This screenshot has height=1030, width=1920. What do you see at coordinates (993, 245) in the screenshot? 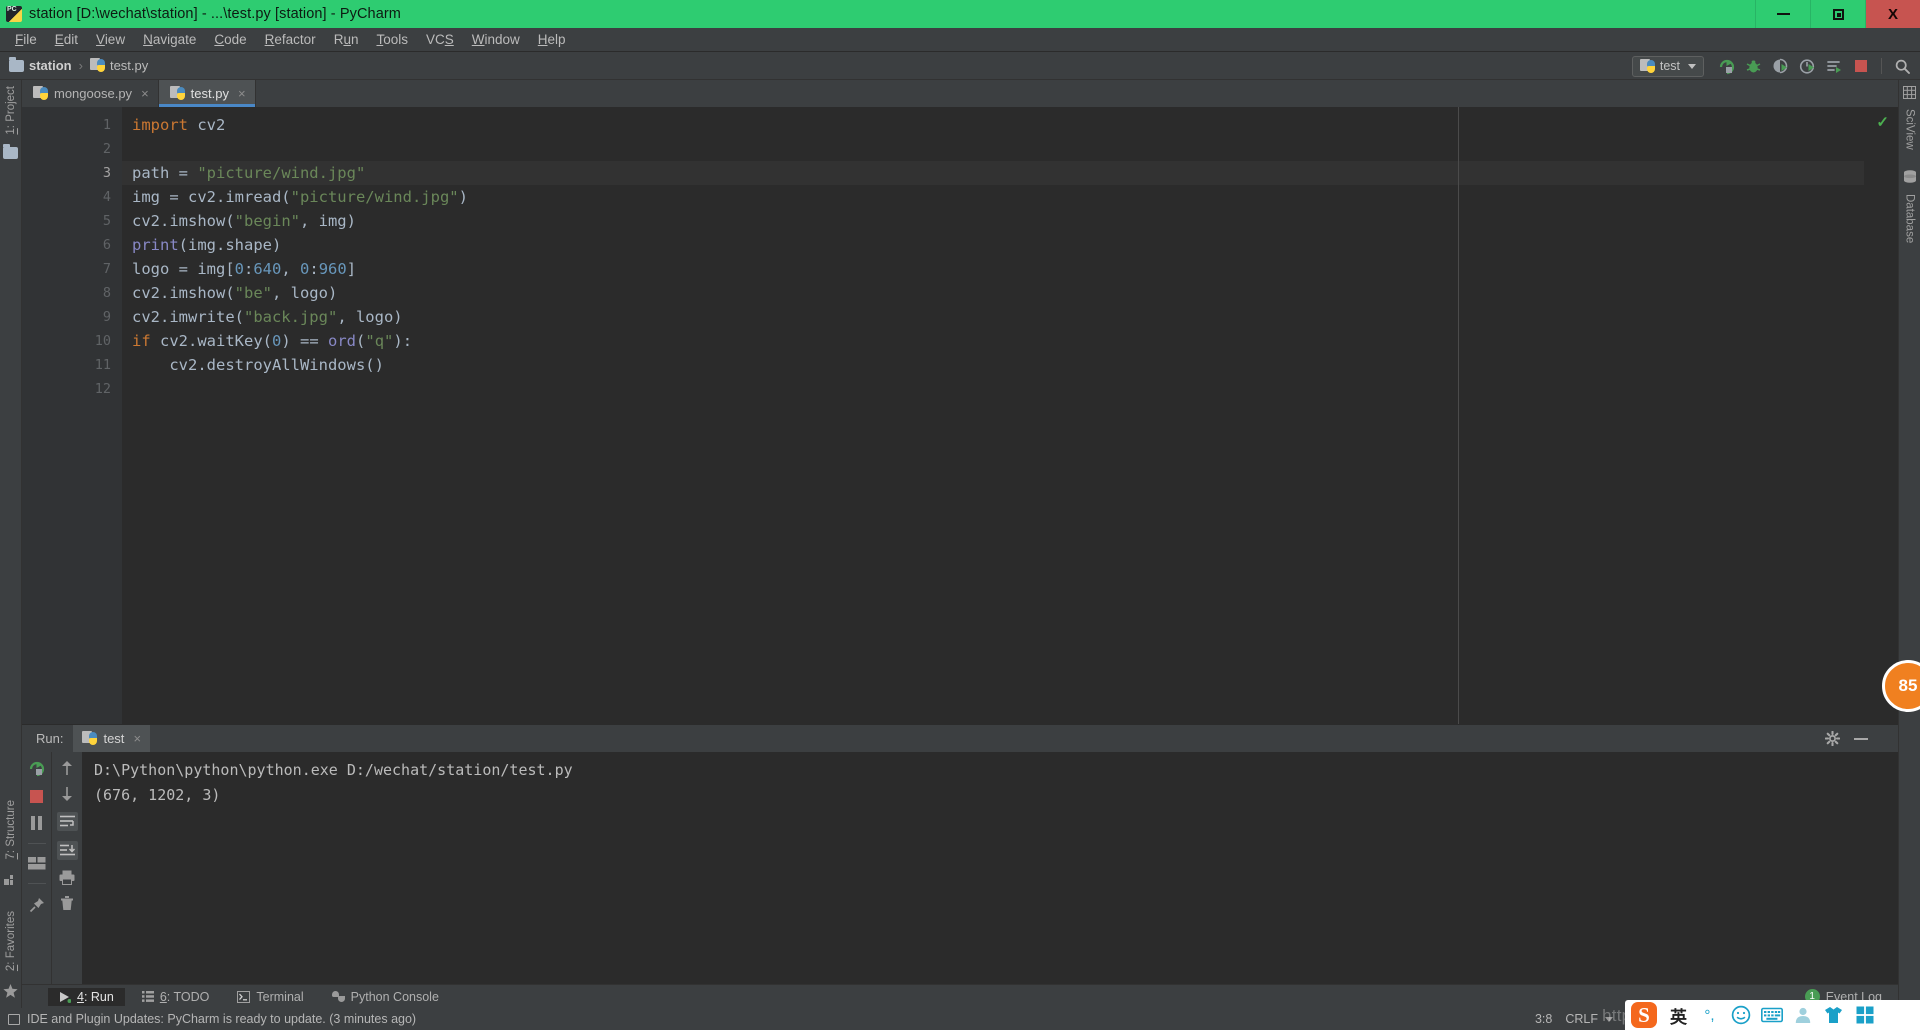
I see `code-line: print(img.shape)` at bounding box center [993, 245].